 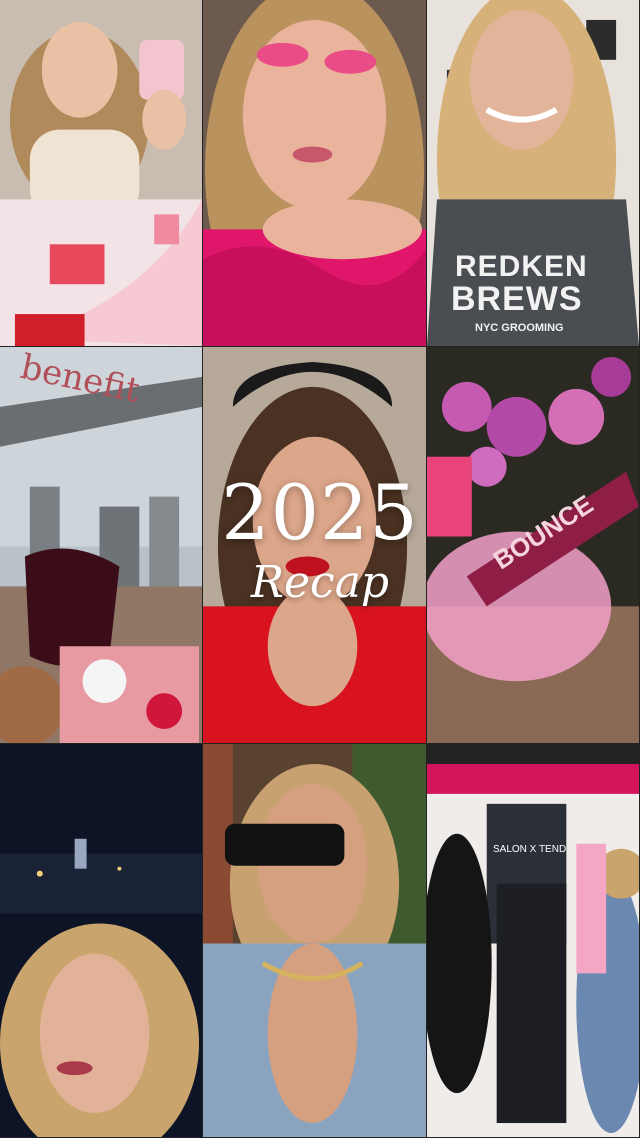 I want to click on photo-salon-xtend-store: SALON X TEND, so click(x=533, y=941).